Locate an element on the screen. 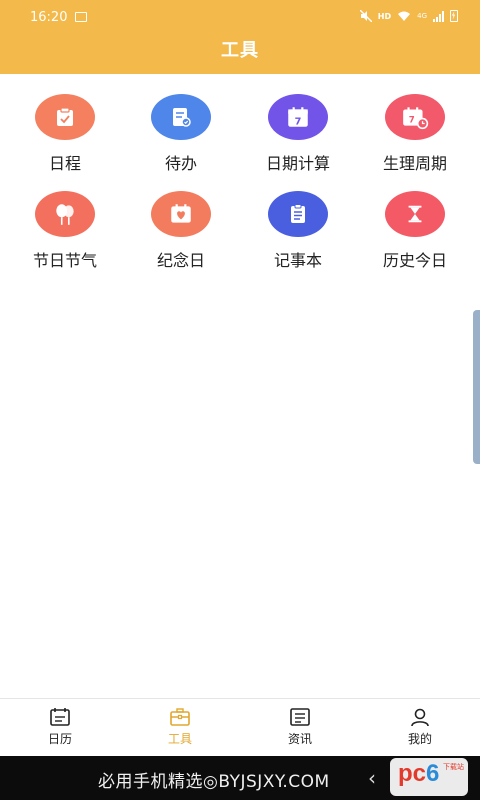 The width and height of the screenshot is (480, 800). network-type: 4G is located at coordinates (422, 15).